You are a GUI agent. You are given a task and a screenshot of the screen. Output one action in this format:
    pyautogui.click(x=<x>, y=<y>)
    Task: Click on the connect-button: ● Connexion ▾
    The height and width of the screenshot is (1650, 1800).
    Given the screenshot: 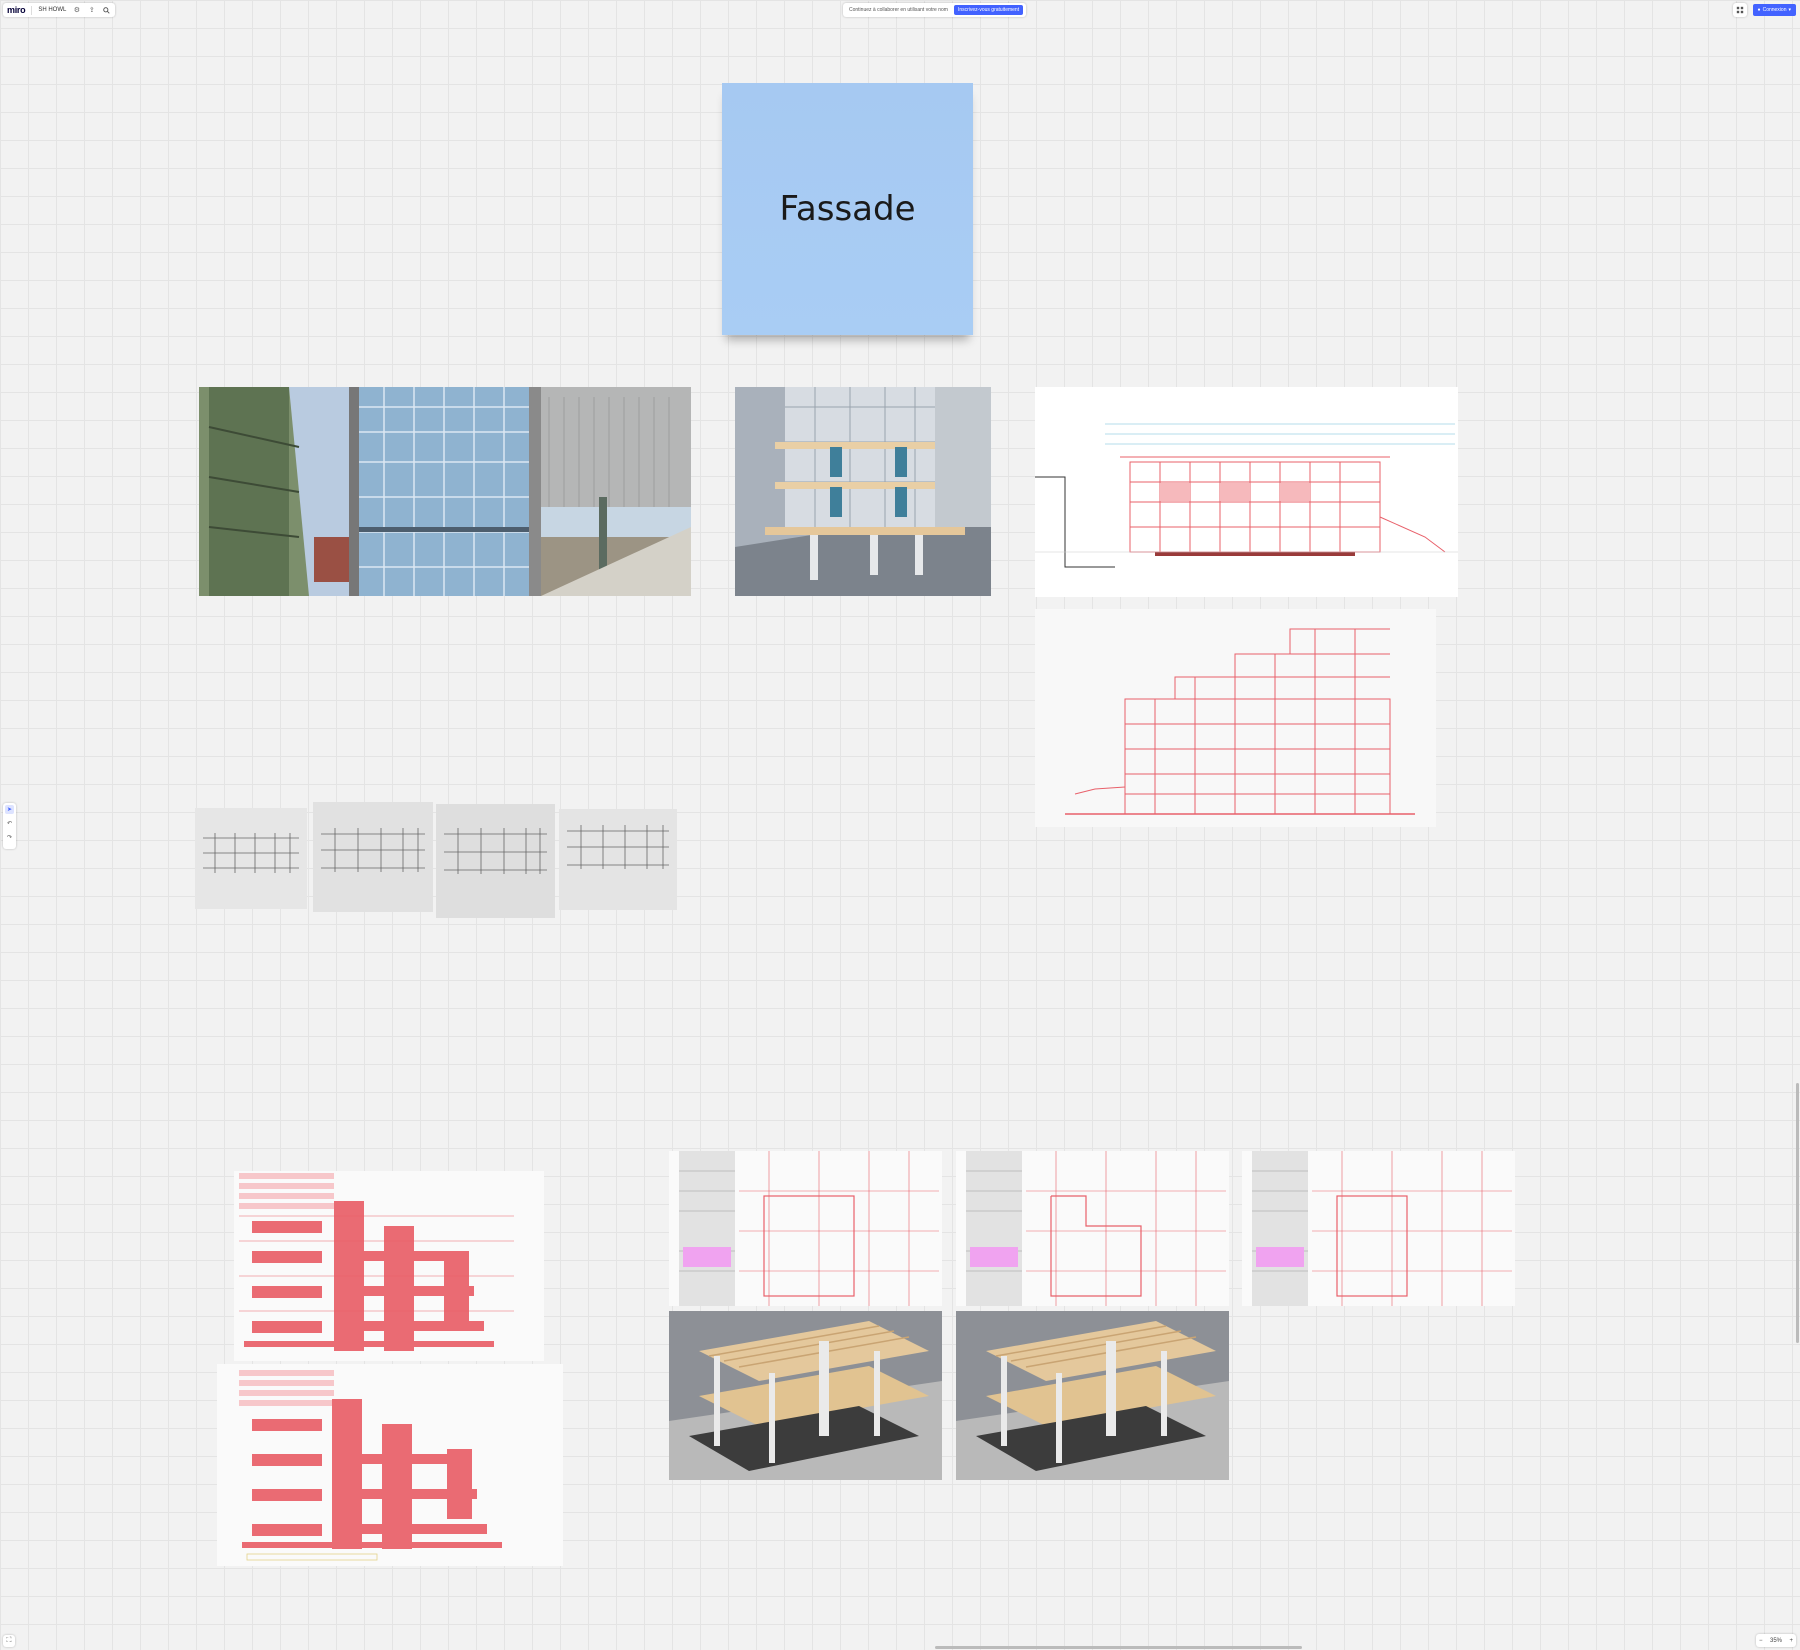 What is the action you would take?
    pyautogui.click(x=1774, y=10)
    